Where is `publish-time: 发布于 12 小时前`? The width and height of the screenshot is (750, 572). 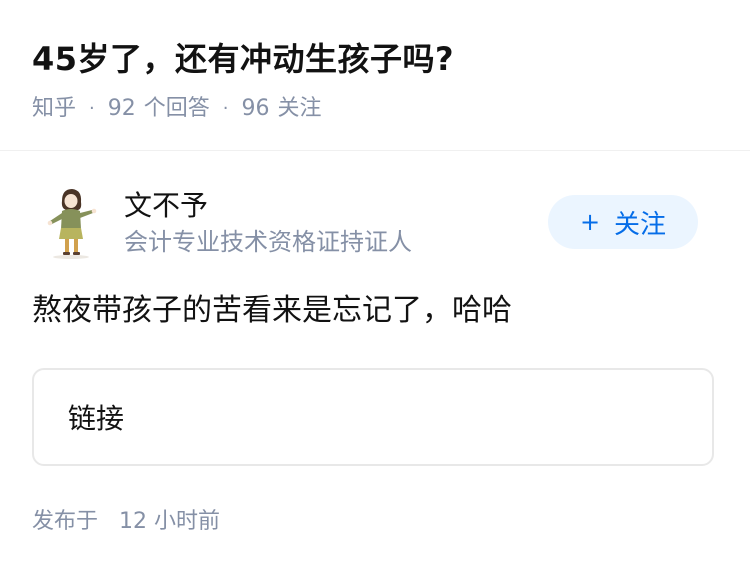 publish-time: 发布于 12 小时前 is located at coordinates (126, 522).